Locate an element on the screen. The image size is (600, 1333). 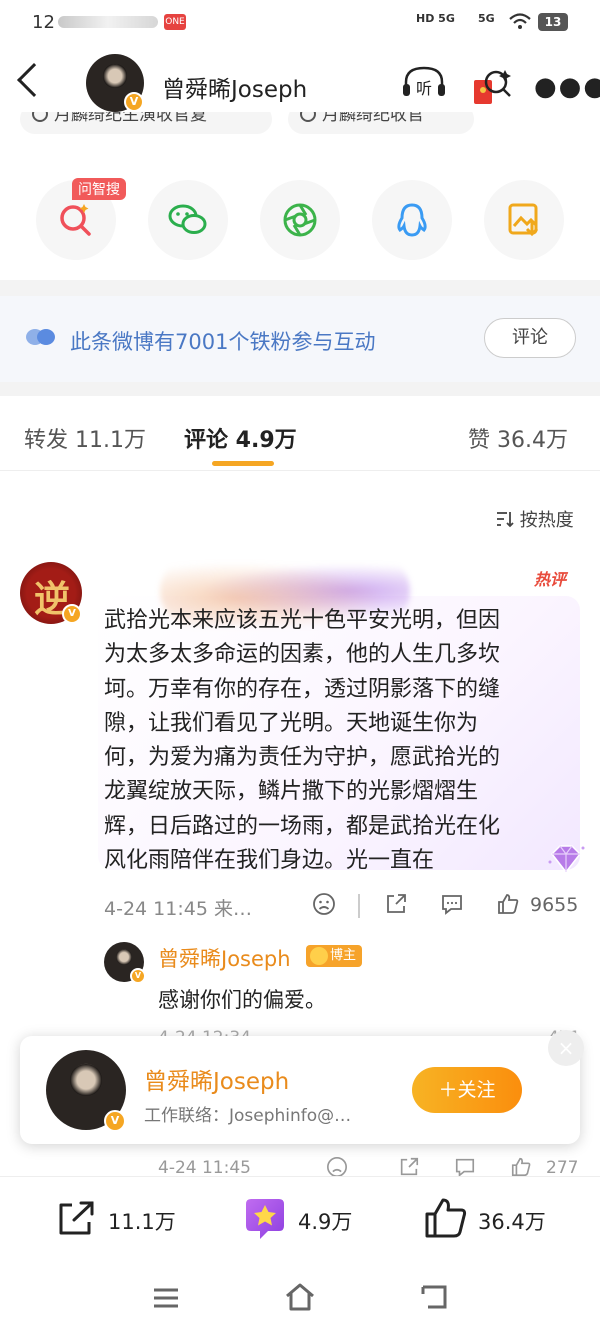
fan-chat-icon is located at coordinates (40, 337).